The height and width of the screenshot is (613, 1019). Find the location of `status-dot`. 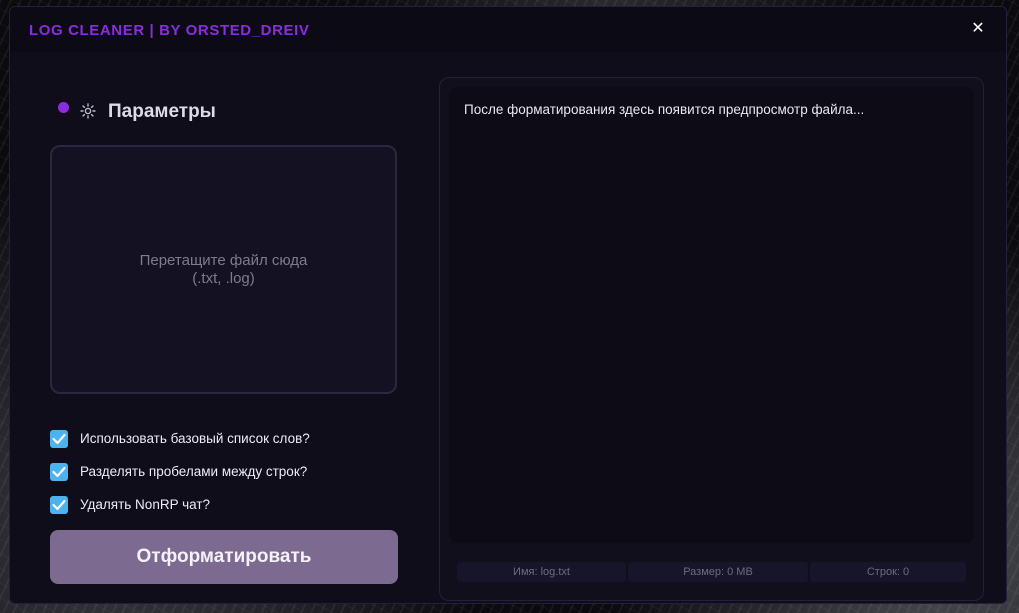

status-dot is located at coordinates (63, 107).